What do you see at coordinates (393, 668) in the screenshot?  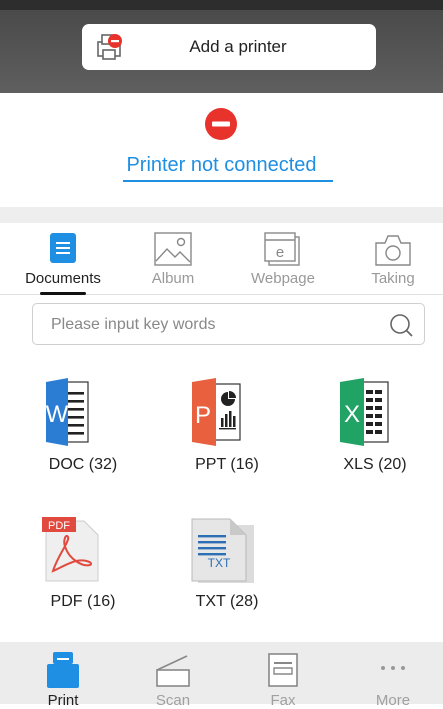 I see `more-icon` at bounding box center [393, 668].